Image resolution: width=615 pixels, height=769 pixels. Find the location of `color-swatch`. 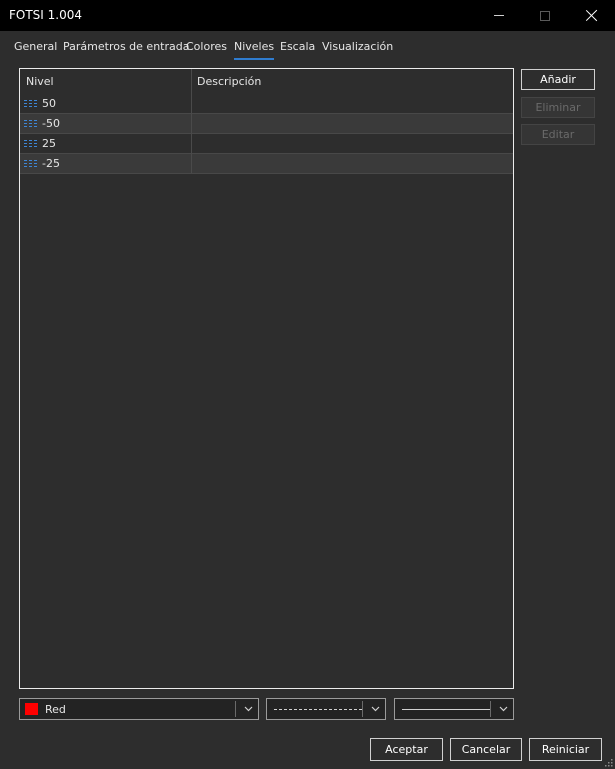

color-swatch is located at coordinates (31, 709).